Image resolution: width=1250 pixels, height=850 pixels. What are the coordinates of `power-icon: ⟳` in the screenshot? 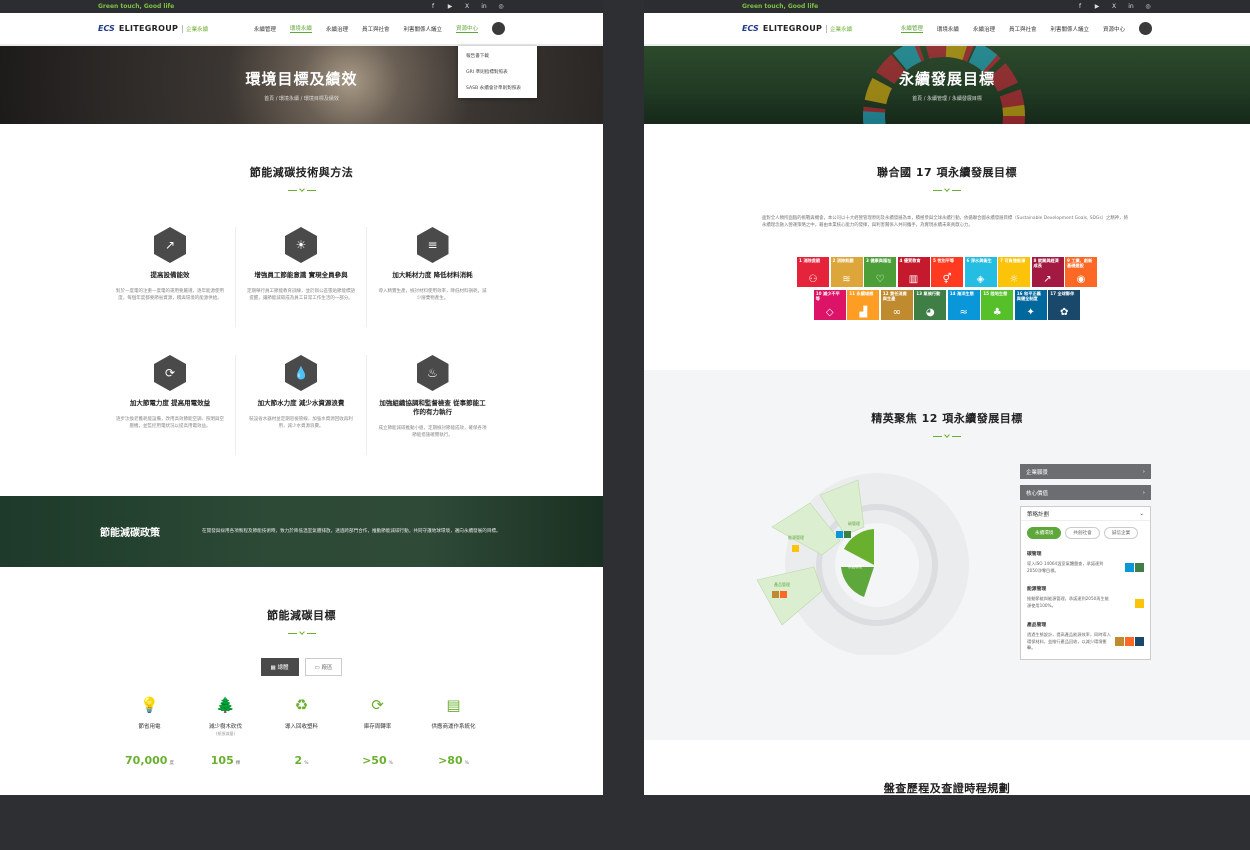 It's located at (170, 373).